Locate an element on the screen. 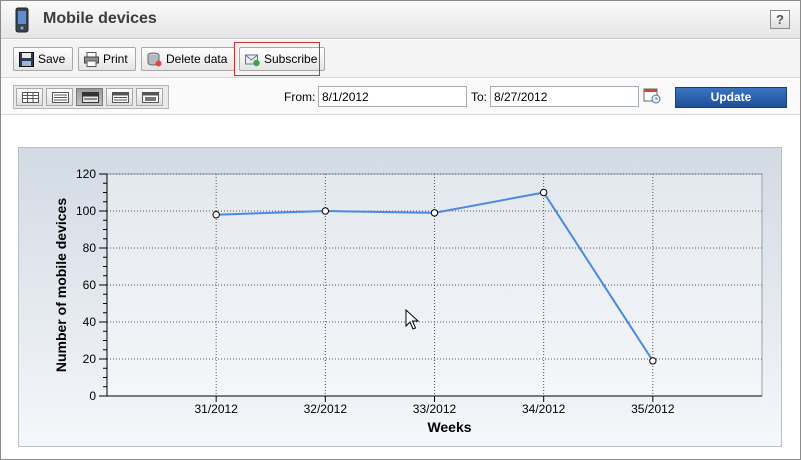  to-date-input is located at coordinates (564, 96).